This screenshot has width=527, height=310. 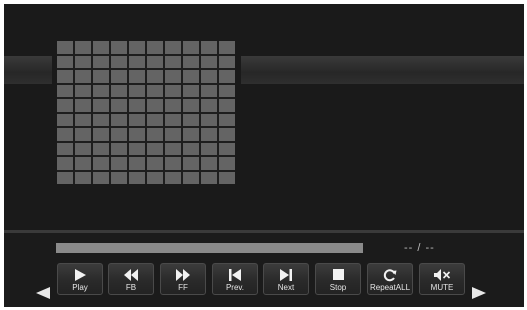 What do you see at coordinates (183, 287) in the screenshot?
I see `ff-label: FF` at bounding box center [183, 287].